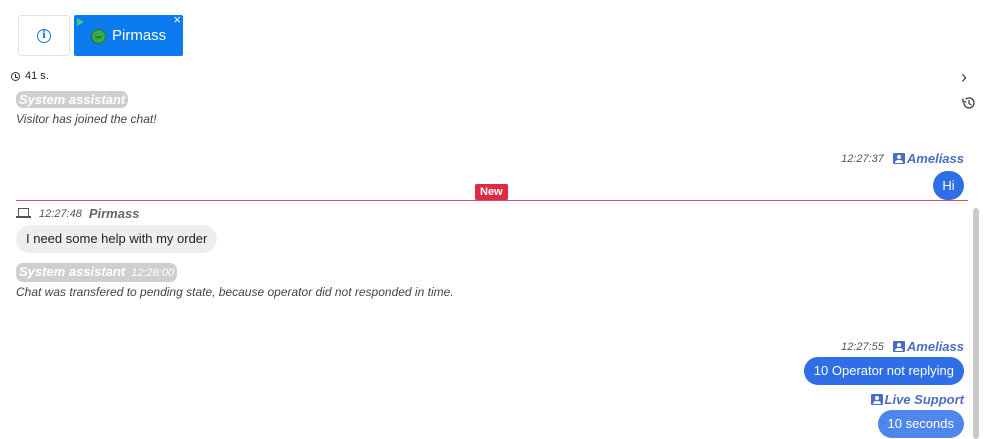 This screenshot has width=983, height=439. I want to click on system-author-tag: System assistant, so click(72, 99).